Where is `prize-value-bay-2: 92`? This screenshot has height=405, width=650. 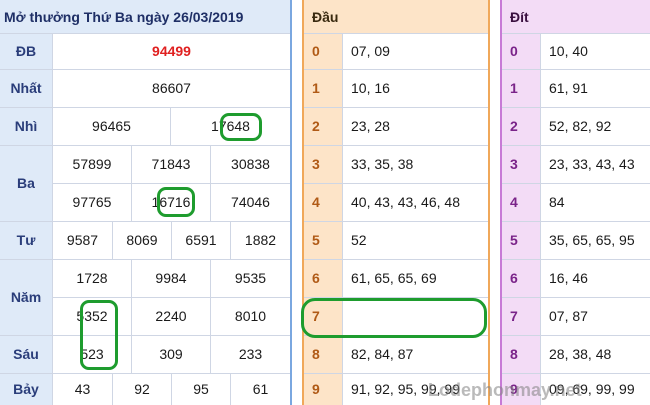 prize-value-bay-2: 92 is located at coordinates (142, 389).